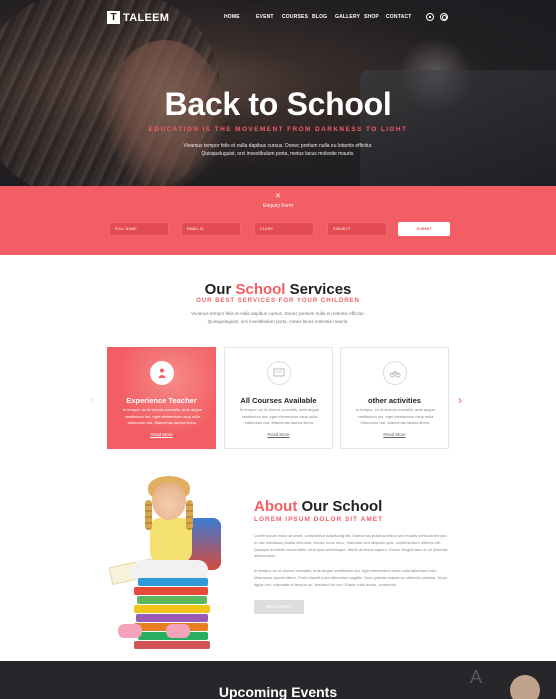  I want to click on about-title-accent: About, so click(276, 506).